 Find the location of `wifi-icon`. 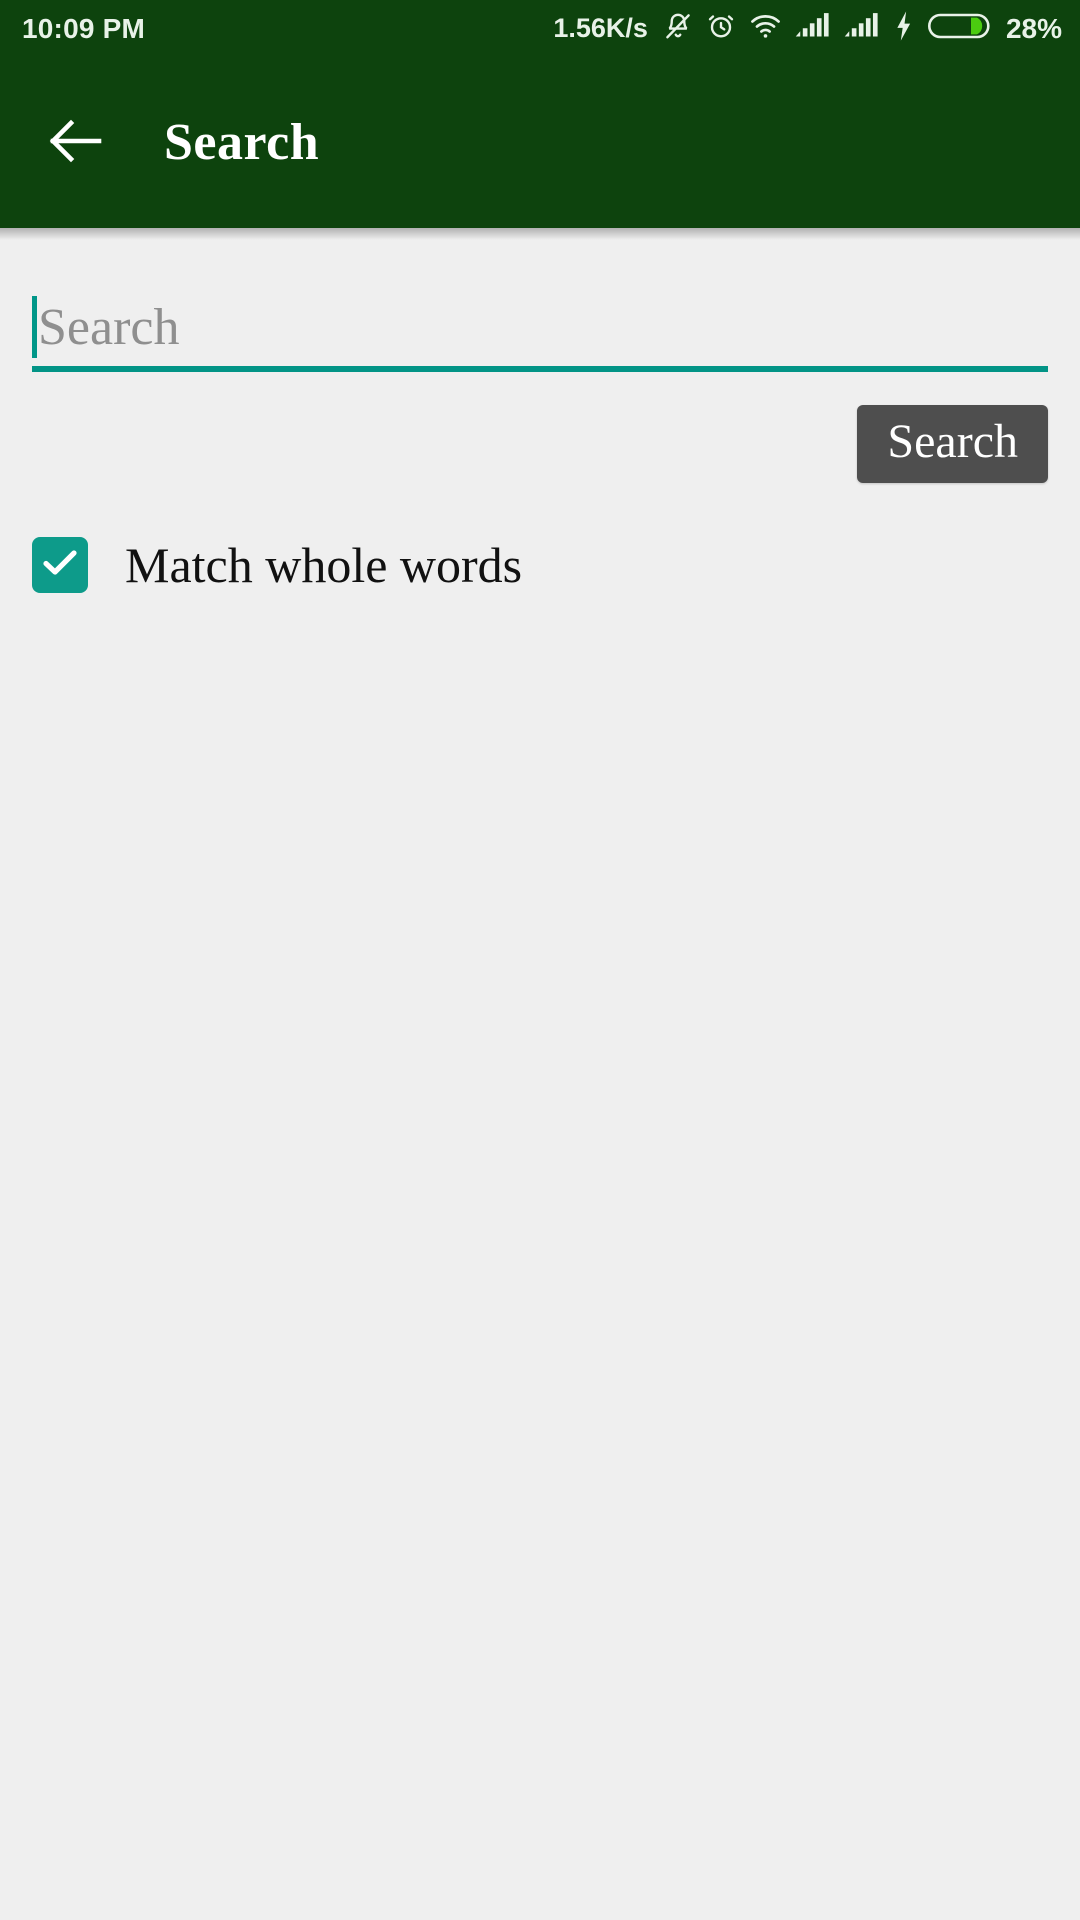

wifi-icon is located at coordinates (765, 28).